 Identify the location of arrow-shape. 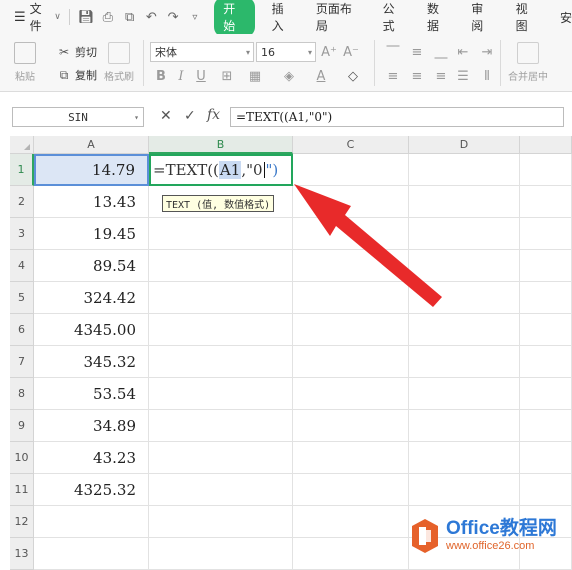
(368, 245).